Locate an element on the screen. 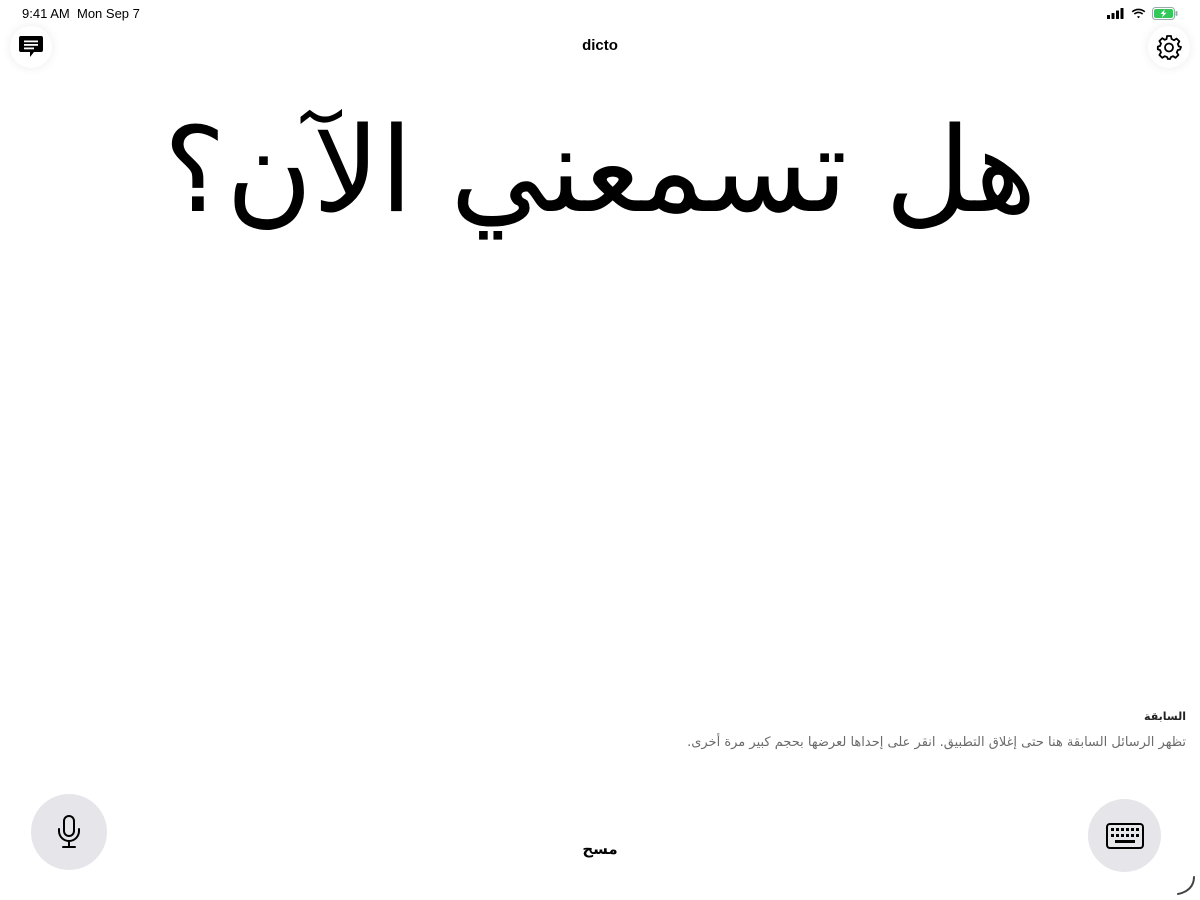  resize-handle-icon is located at coordinates (1185, 885).